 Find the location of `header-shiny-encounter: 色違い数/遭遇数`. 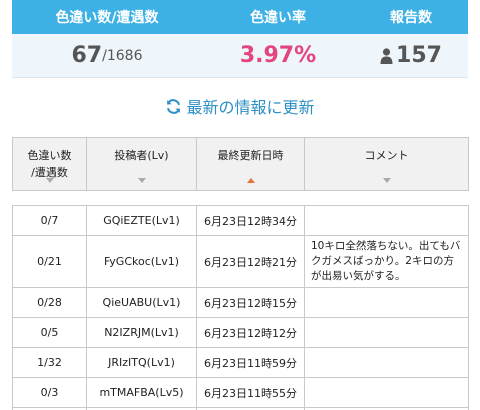

header-shiny-encounter: 色違い数/遭遇数 is located at coordinates (107, 18).